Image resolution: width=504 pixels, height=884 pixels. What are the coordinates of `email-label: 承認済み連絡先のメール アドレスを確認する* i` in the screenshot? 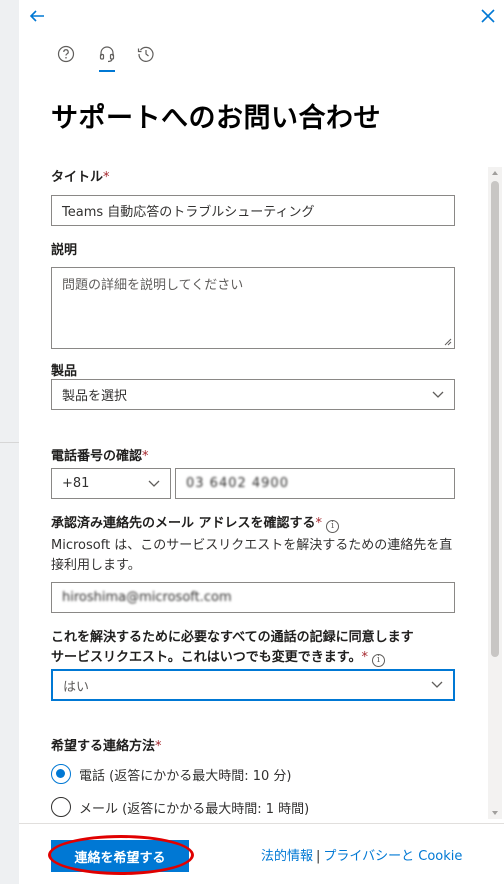 It's located at (195, 522).